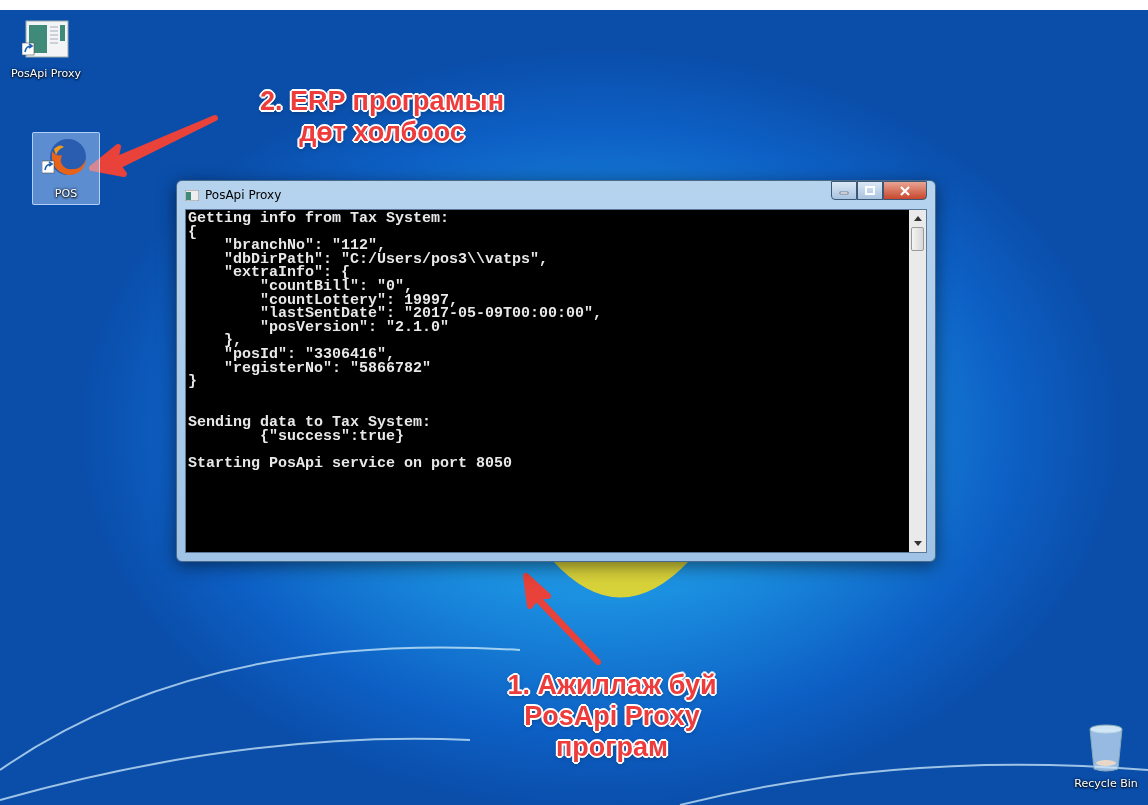 This screenshot has height=805, width=1148. What do you see at coordinates (917, 239) in the screenshot?
I see `scroll-thumb` at bounding box center [917, 239].